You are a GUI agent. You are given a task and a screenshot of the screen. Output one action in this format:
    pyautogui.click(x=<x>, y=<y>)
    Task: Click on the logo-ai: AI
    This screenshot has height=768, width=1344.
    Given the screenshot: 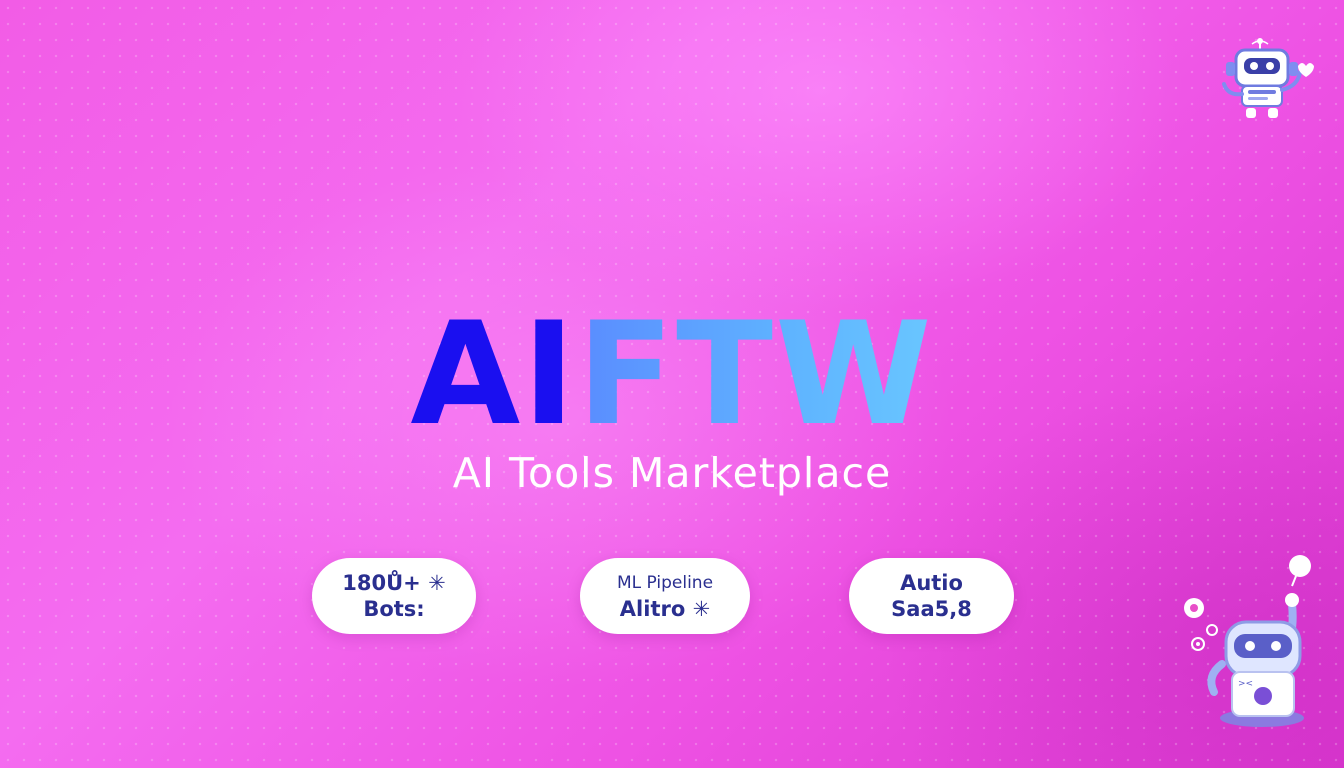 What is the action you would take?
    pyautogui.click(x=494, y=374)
    